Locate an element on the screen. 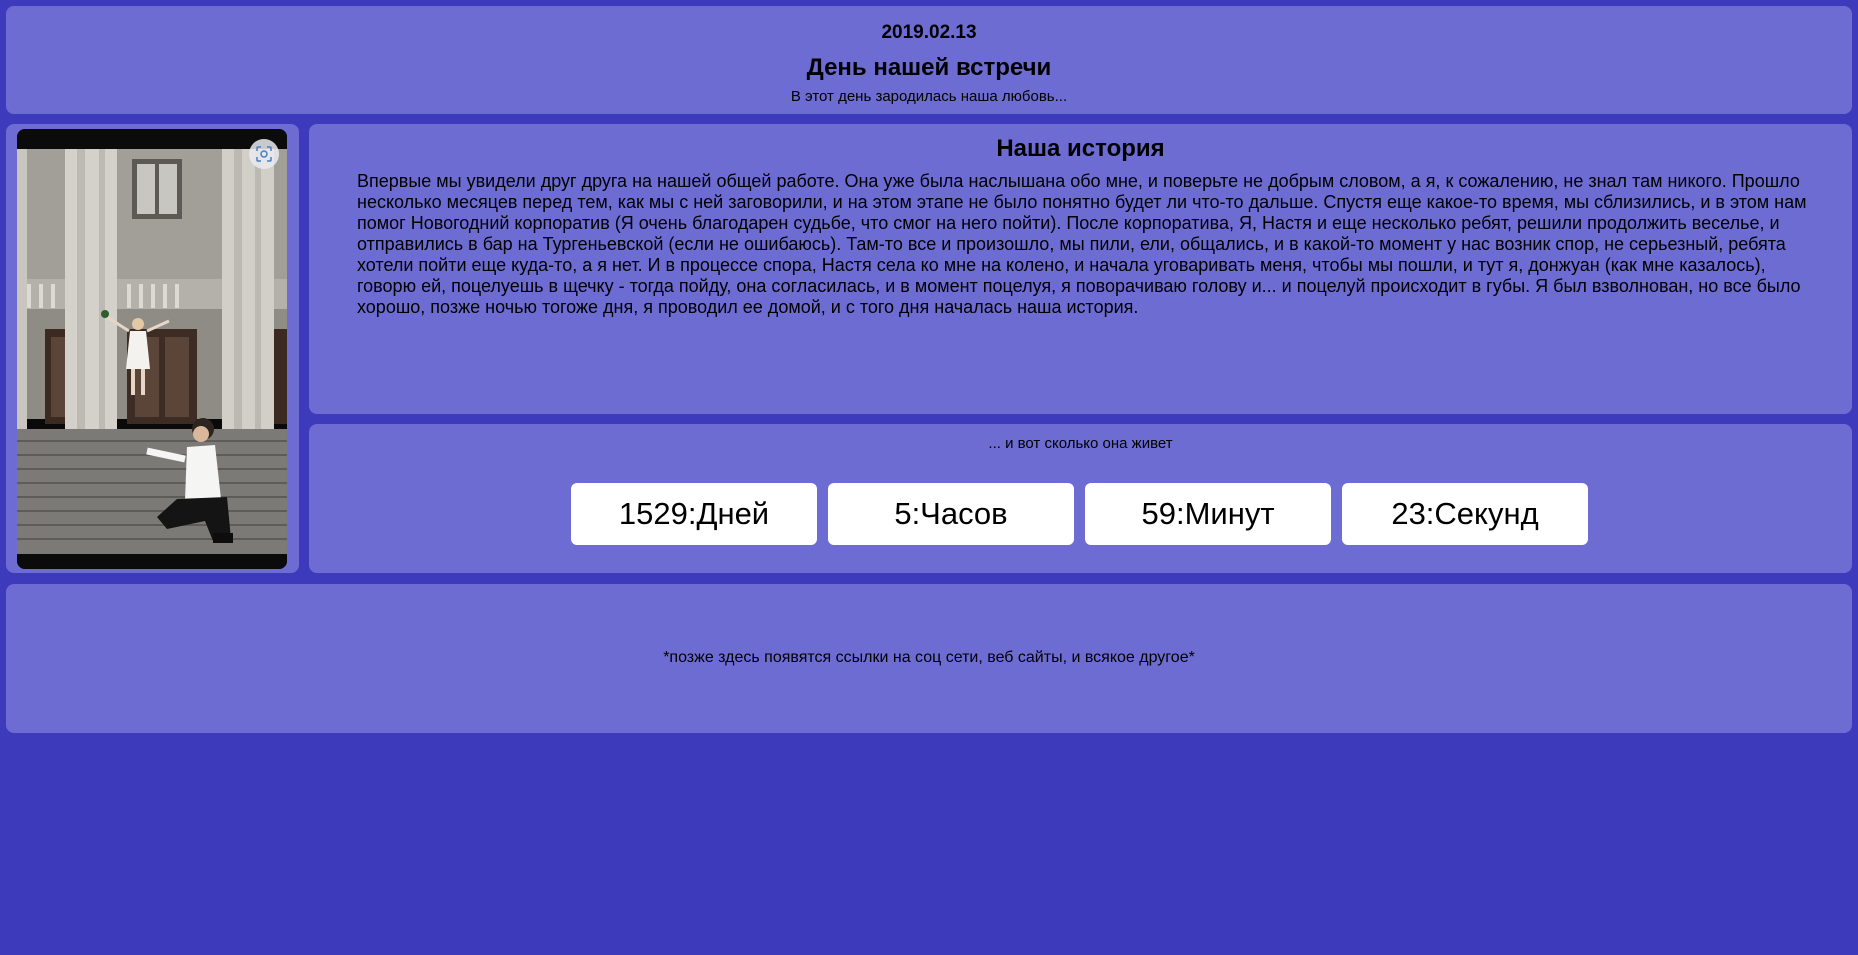 This screenshot has width=1858, height=955. minutes-counter: 59:Минут is located at coordinates (1208, 514).